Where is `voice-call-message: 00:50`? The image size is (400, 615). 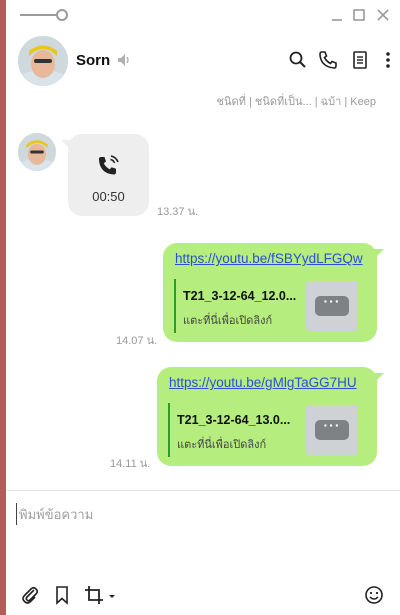
voice-call-message: 00:50 is located at coordinates (105, 175).